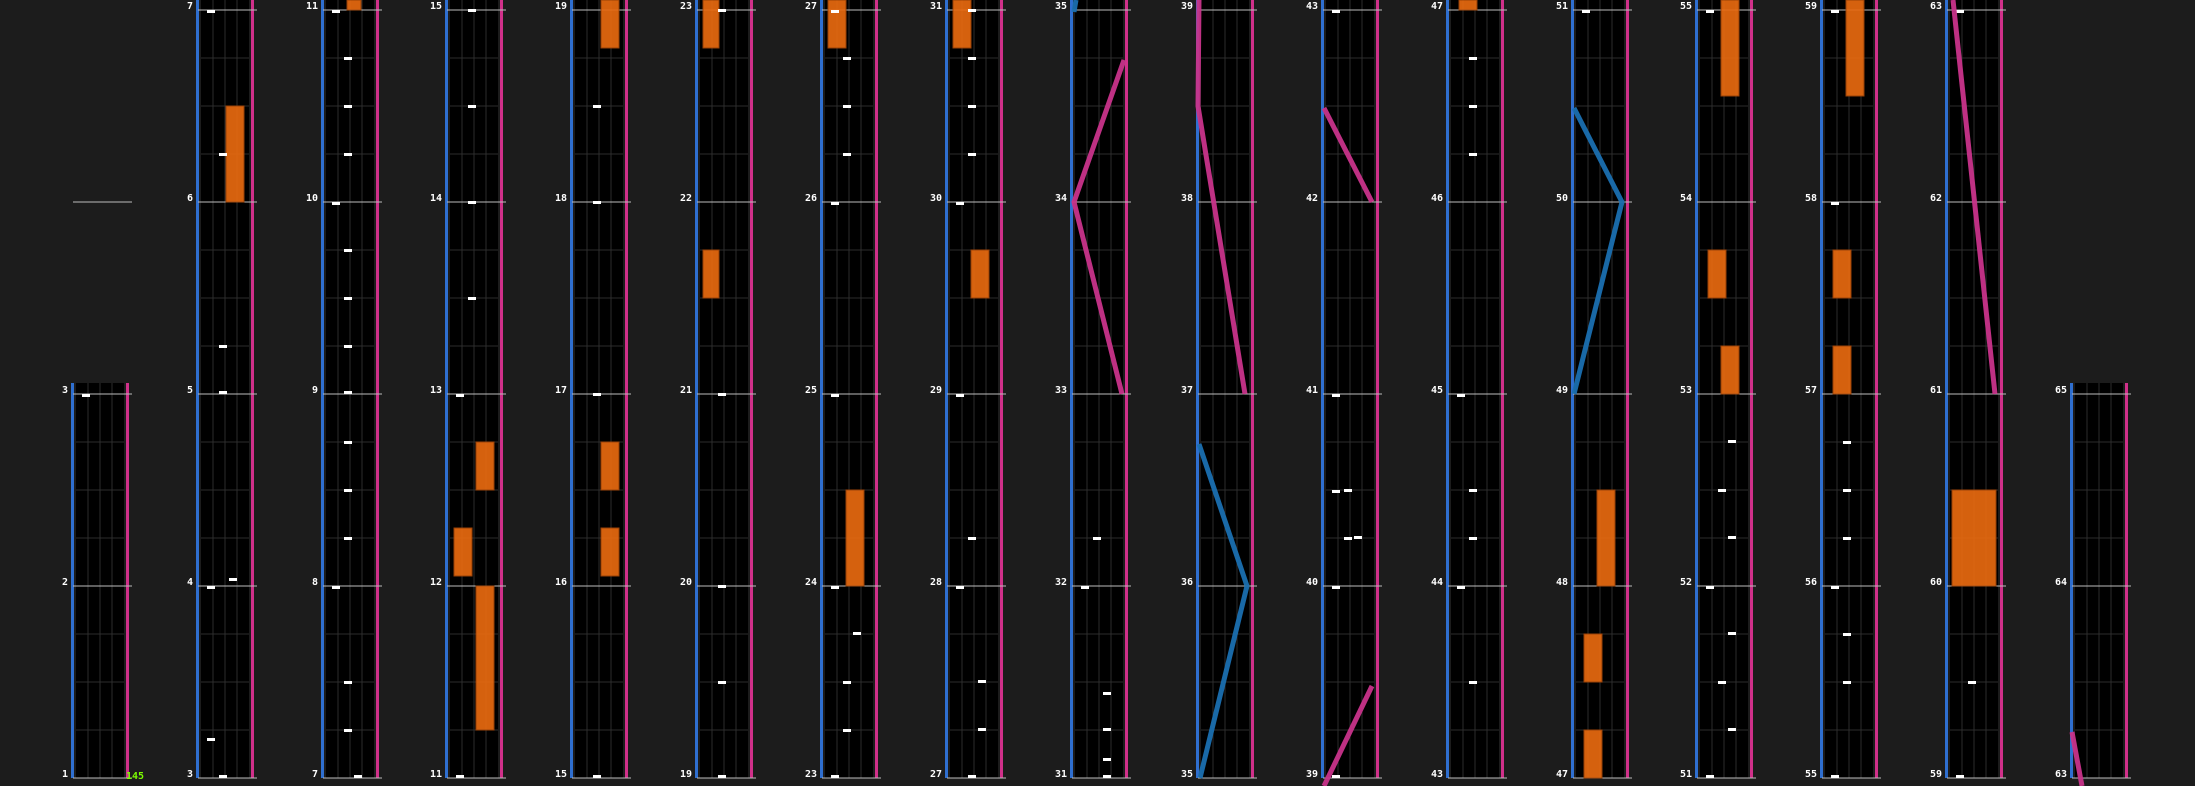 Image resolution: width=2195 pixels, height=786 pixels. What do you see at coordinates (436, 582) in the screenshot?
I see `measure-number: 12` at bounding box center [436, 582].